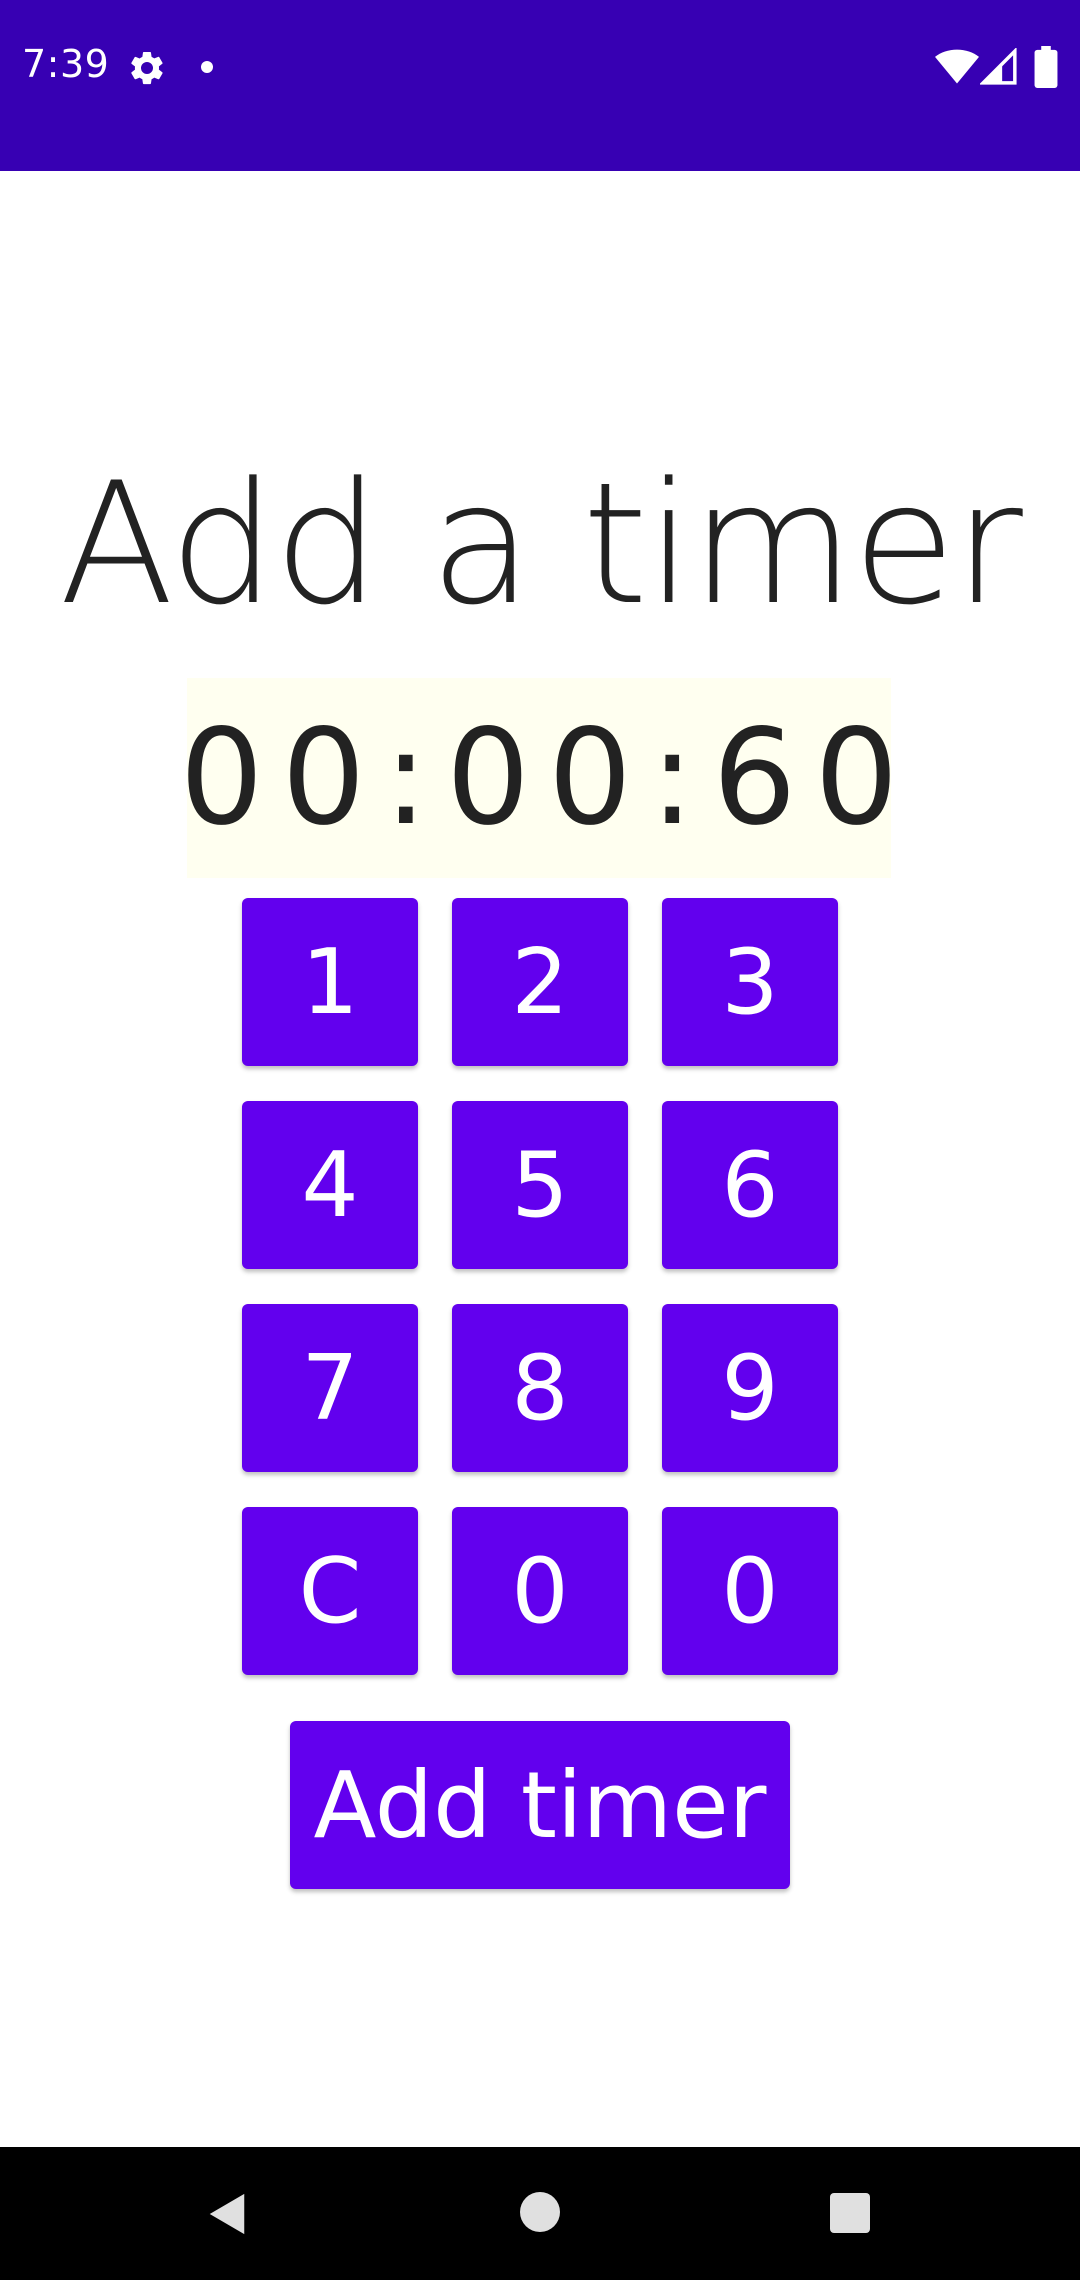 The height and width of the screenshot is (2280, 1080). I want to click on key-clear-button: C, so click(330, 1591).